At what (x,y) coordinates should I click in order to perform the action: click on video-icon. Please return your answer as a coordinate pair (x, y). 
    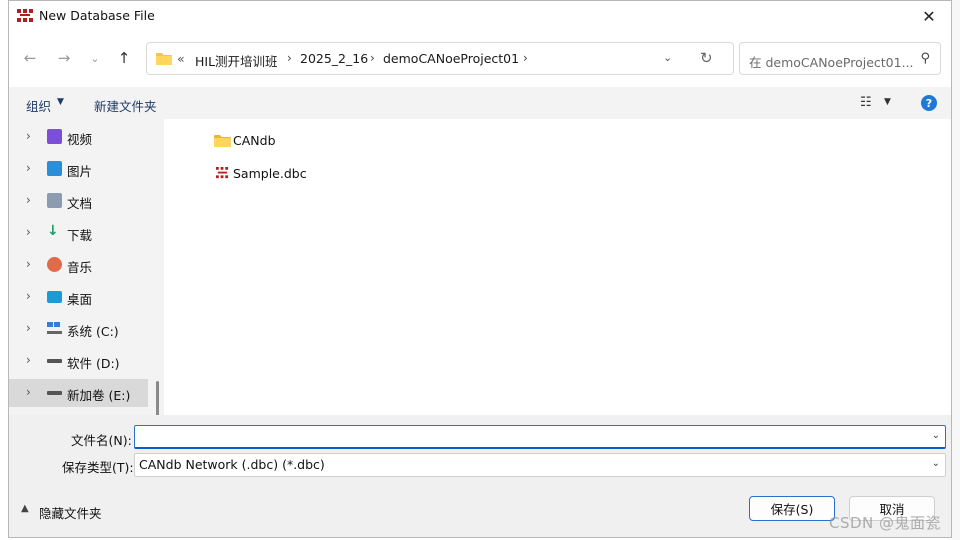
    Looking at the image, I should click on (54, 136).